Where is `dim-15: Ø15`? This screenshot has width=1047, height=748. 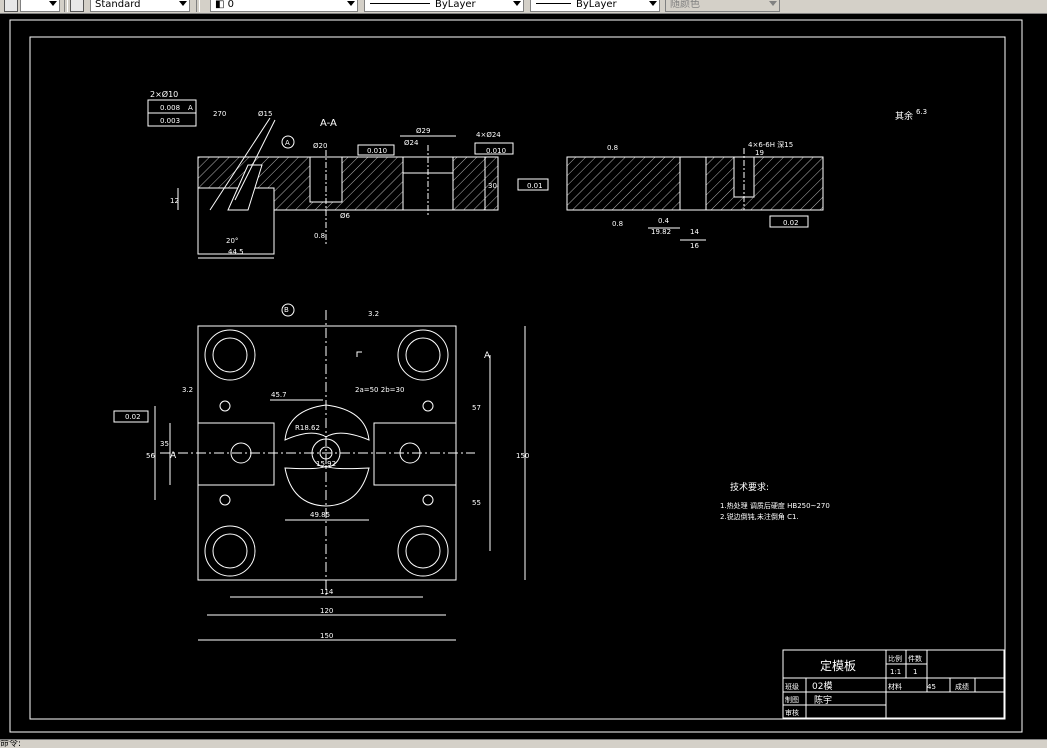 dim-15: Ø15 is located at coordinates (265, 114).